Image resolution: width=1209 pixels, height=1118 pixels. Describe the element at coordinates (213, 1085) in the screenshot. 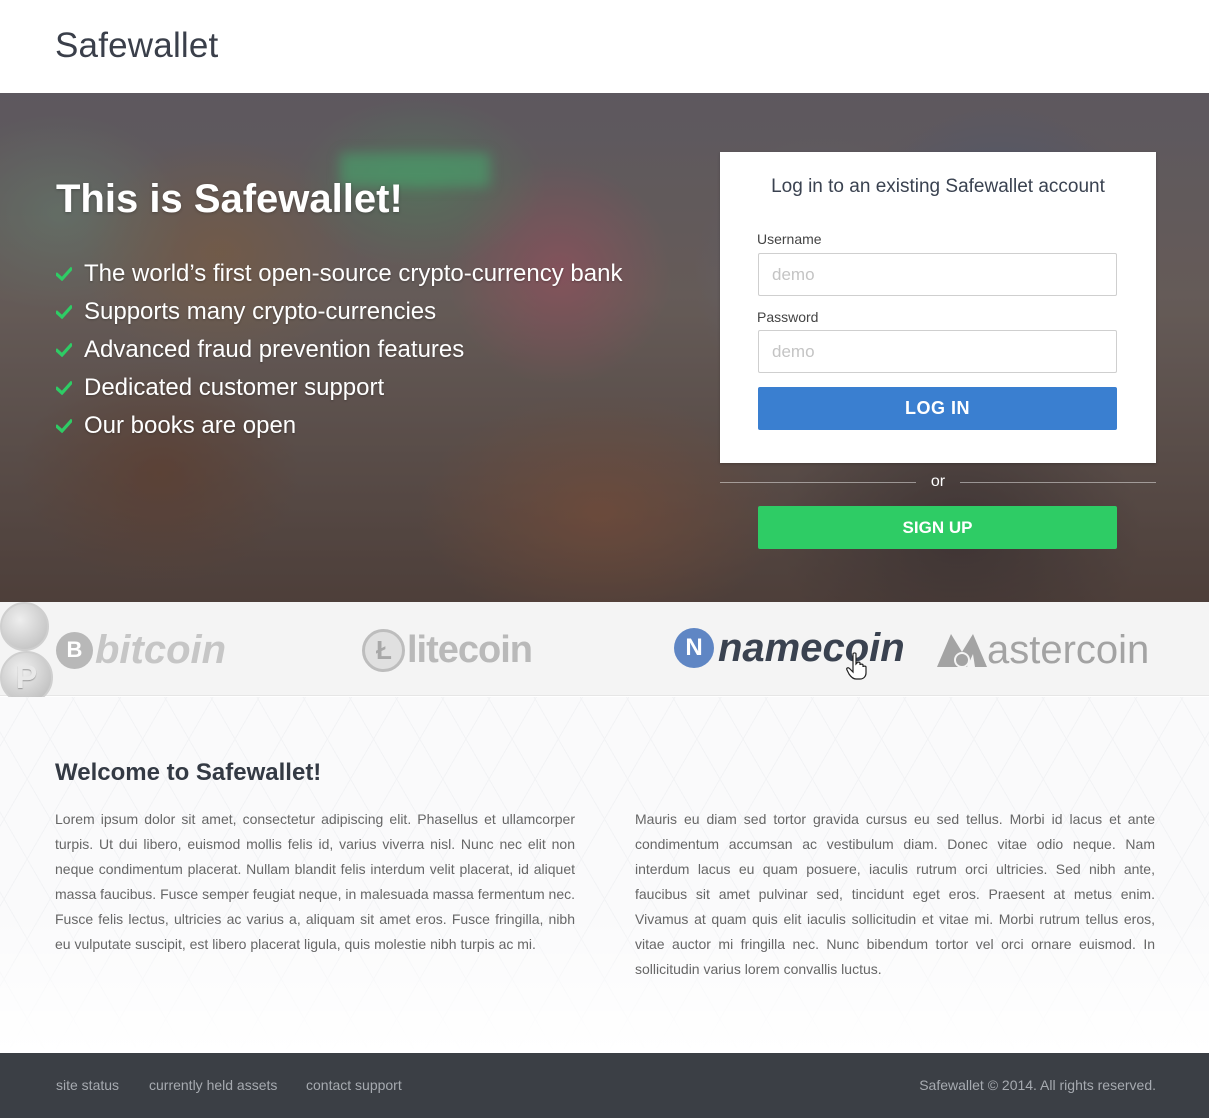

I see `footer-link-held-assets: currently held assets` at that location.